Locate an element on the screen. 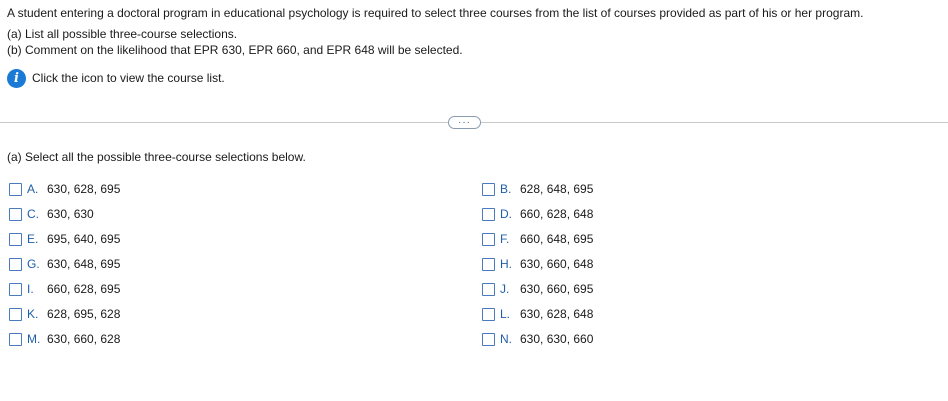  option-value: 630, 630, 660 is located at coordinates (557, 339).